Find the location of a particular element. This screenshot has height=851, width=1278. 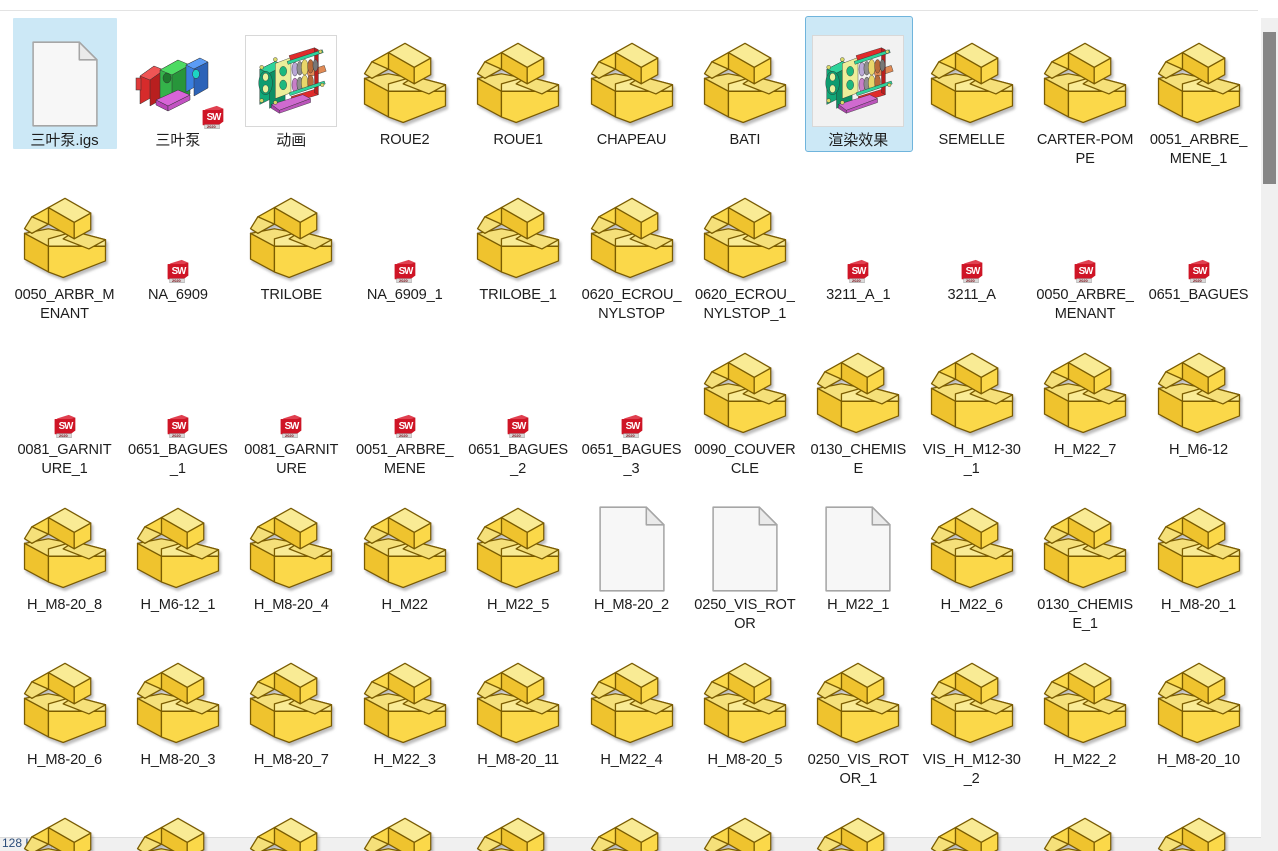

file-item: CARTER-POMPE is located at coordinates (1085, 93).